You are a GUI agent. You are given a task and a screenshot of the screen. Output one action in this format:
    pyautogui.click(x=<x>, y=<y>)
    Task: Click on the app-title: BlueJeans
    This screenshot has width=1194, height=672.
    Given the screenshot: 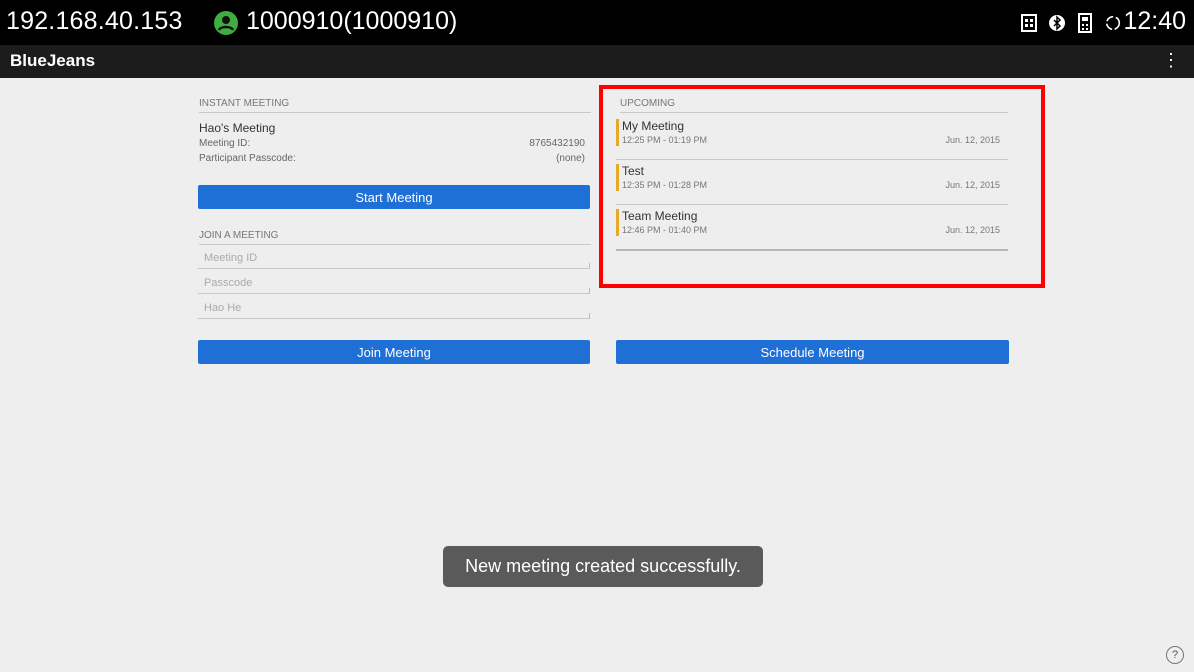 What is the action you would take?
    pyautogui.click(x=53, y=60)
    